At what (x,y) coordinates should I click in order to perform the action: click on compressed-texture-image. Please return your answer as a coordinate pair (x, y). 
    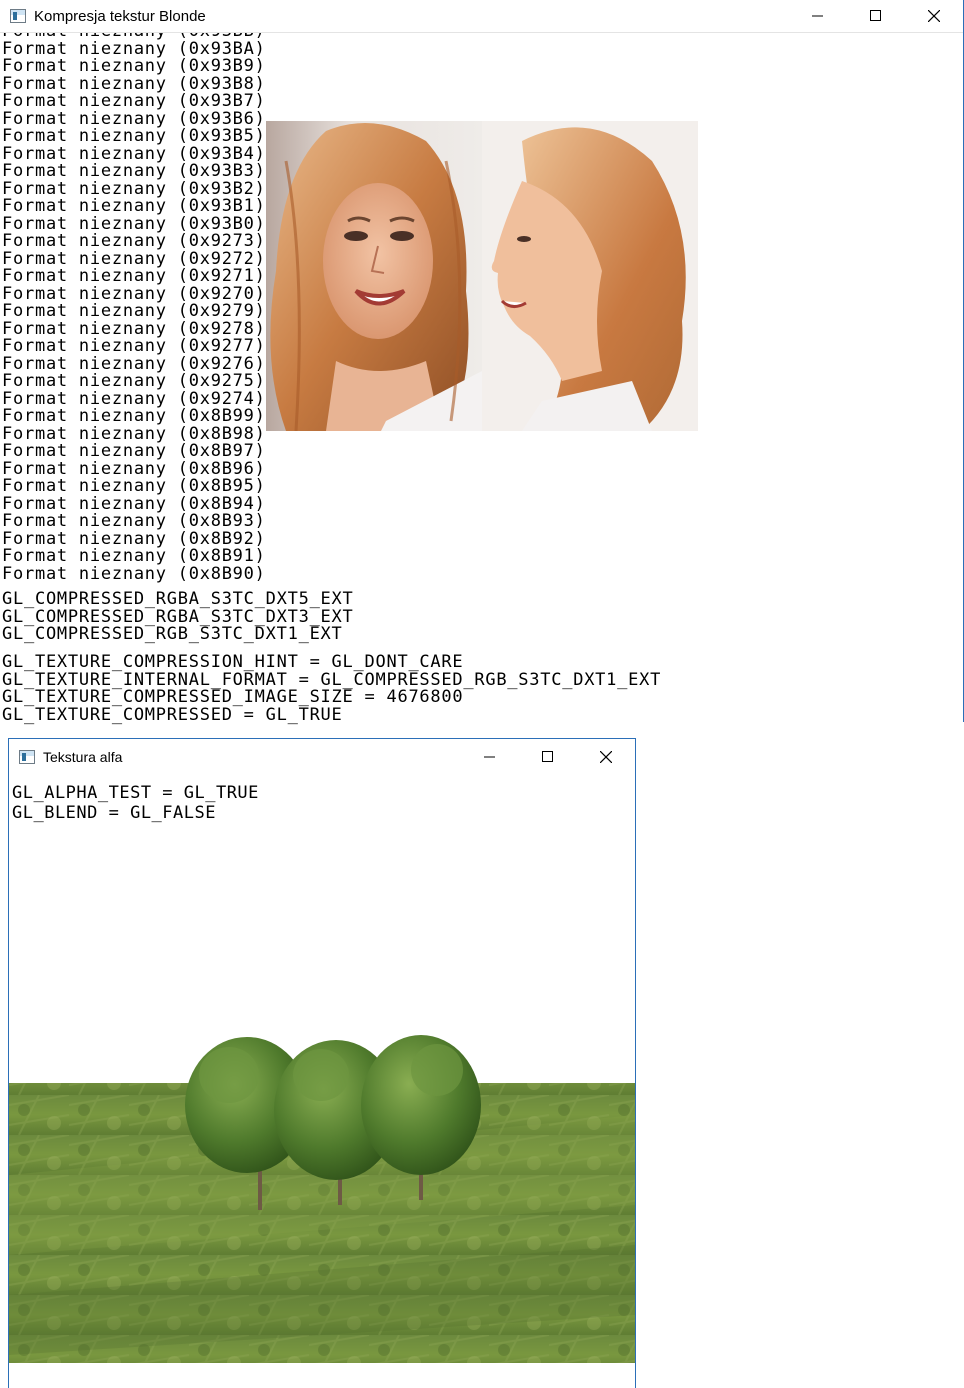
    Looking at the image, I should click on (482, 276).